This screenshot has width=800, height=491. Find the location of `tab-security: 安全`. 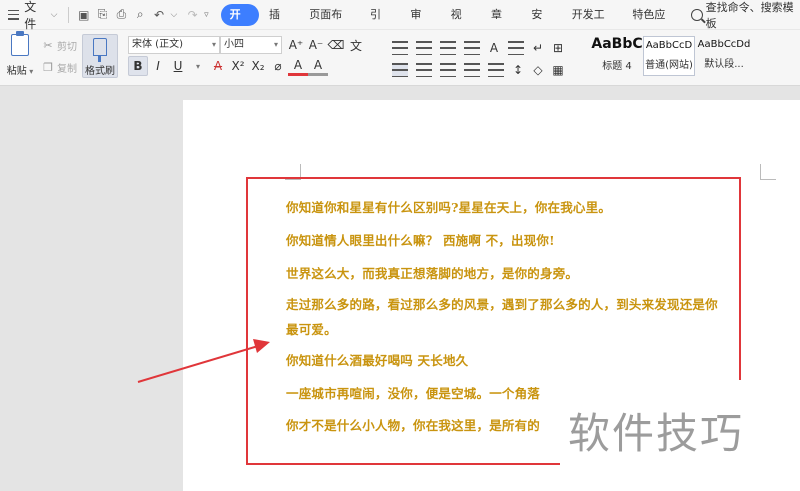

tab-security: 安全 is located at coordinates (541, 23).